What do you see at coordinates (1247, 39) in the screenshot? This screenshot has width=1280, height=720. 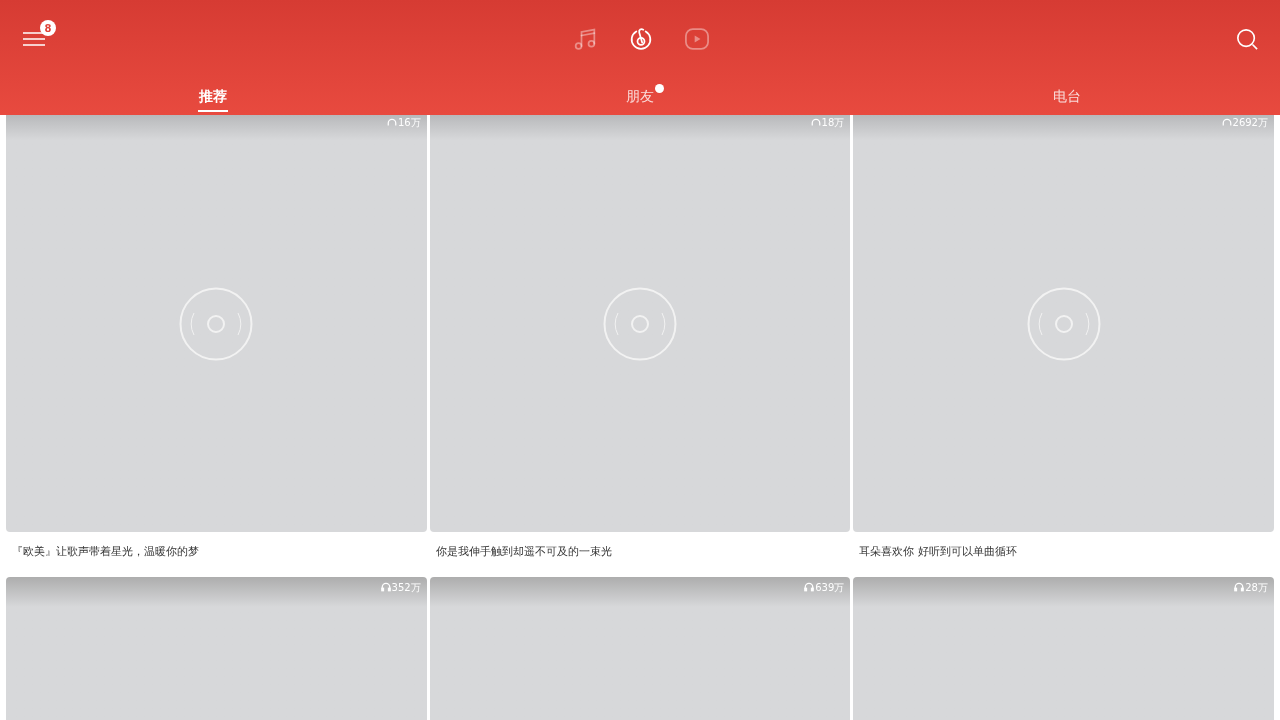 I see `search-icon` at bounding box center [1247, 39].